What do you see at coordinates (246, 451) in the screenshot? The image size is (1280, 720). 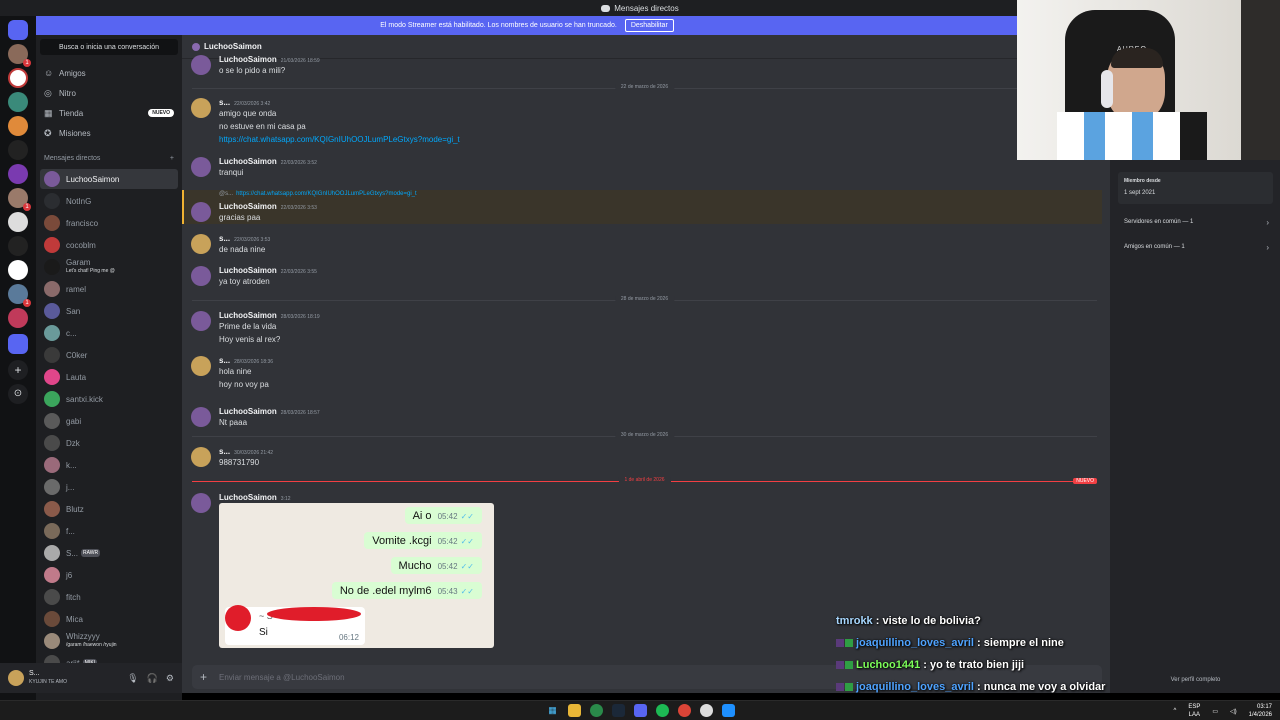 I see `message-author: s... 30/03/2026 21:42` at bounding box center [246, 451].